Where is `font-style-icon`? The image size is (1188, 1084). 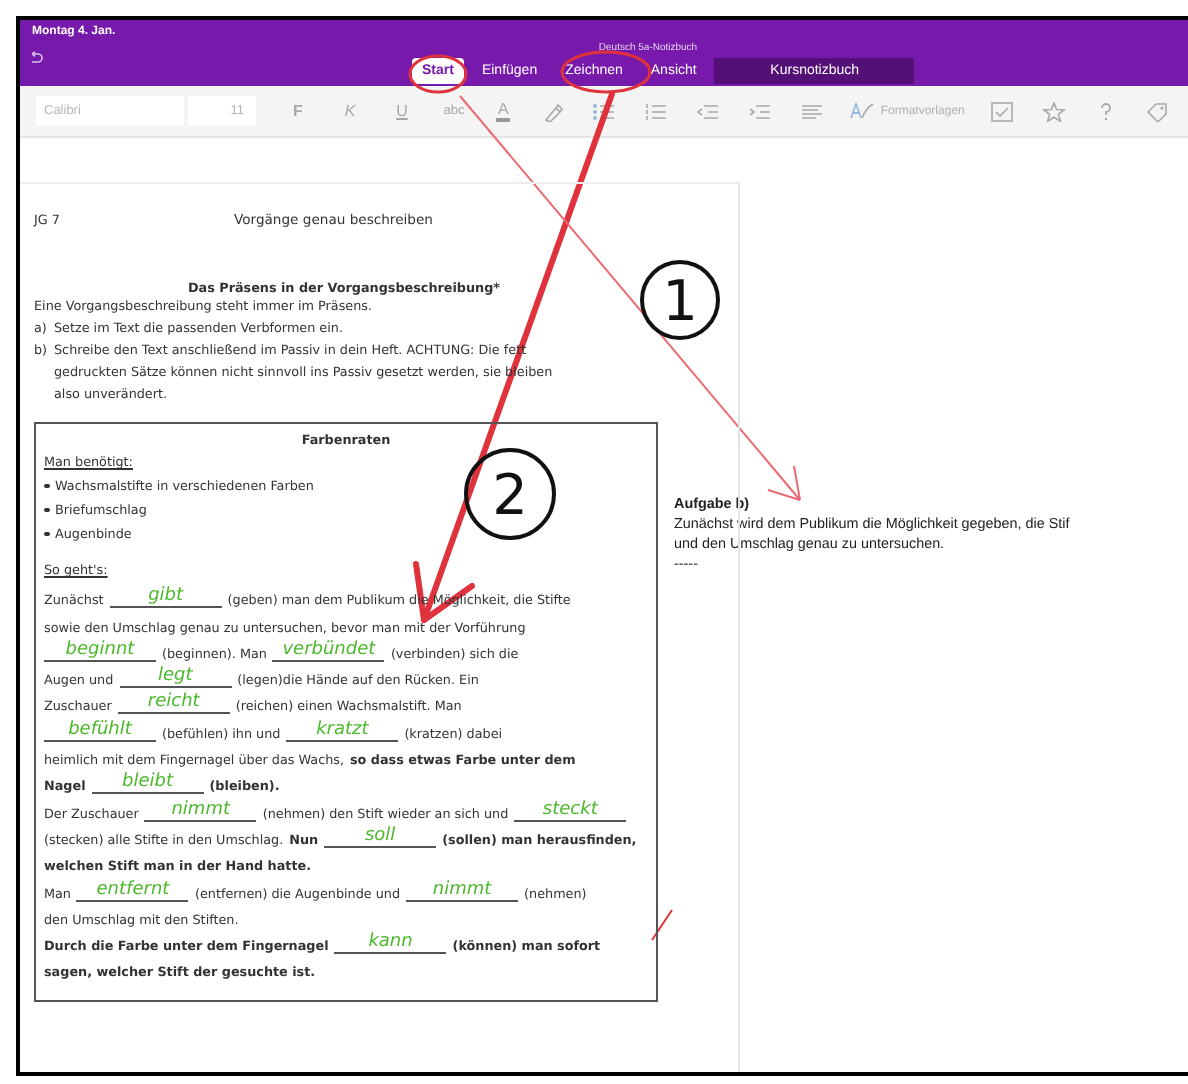
font-style-icon is located at coordinates (862, 111).